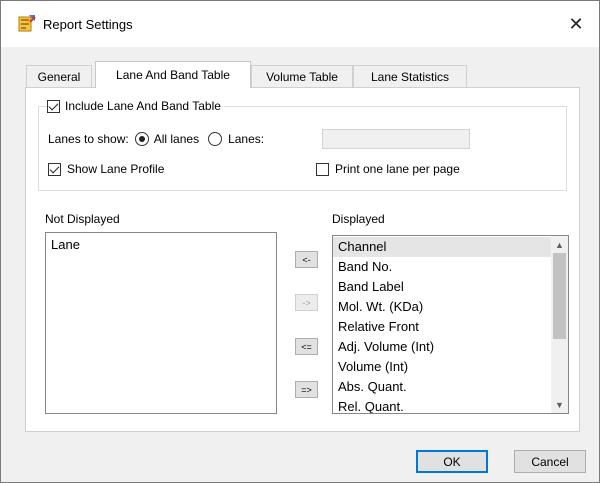 Image resolution: width=600 pixels, height=483 pixels. I want to click on app-icon, so click(27, 23).